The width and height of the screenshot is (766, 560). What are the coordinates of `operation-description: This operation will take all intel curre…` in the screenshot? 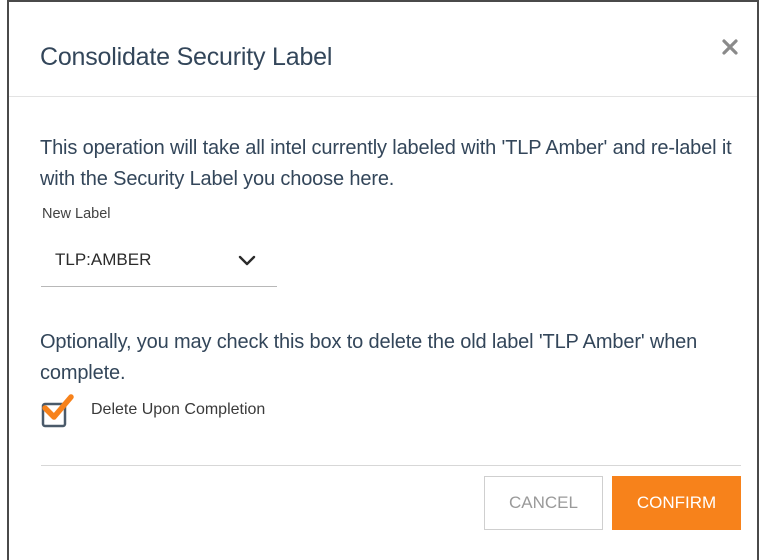 It's located at (386, 163).